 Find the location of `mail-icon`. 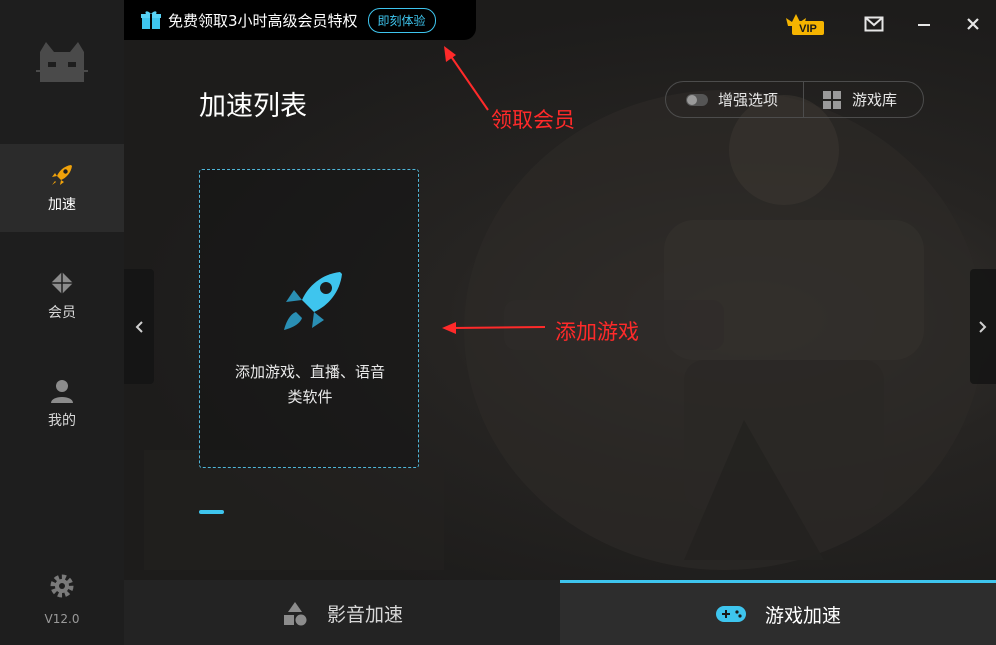

mail-icon is located at coordinates (874, 24).